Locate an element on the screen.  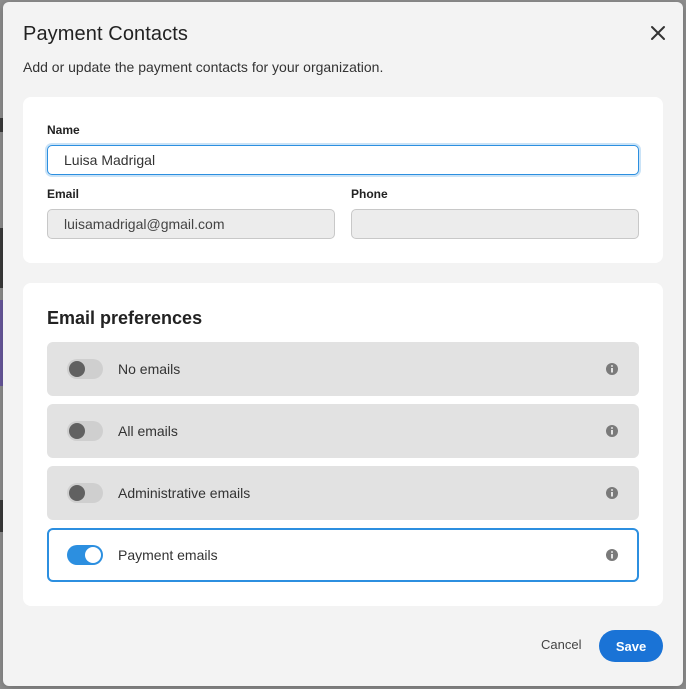
pref-row-no-emails: No emails is located at coordinates (343, 369).